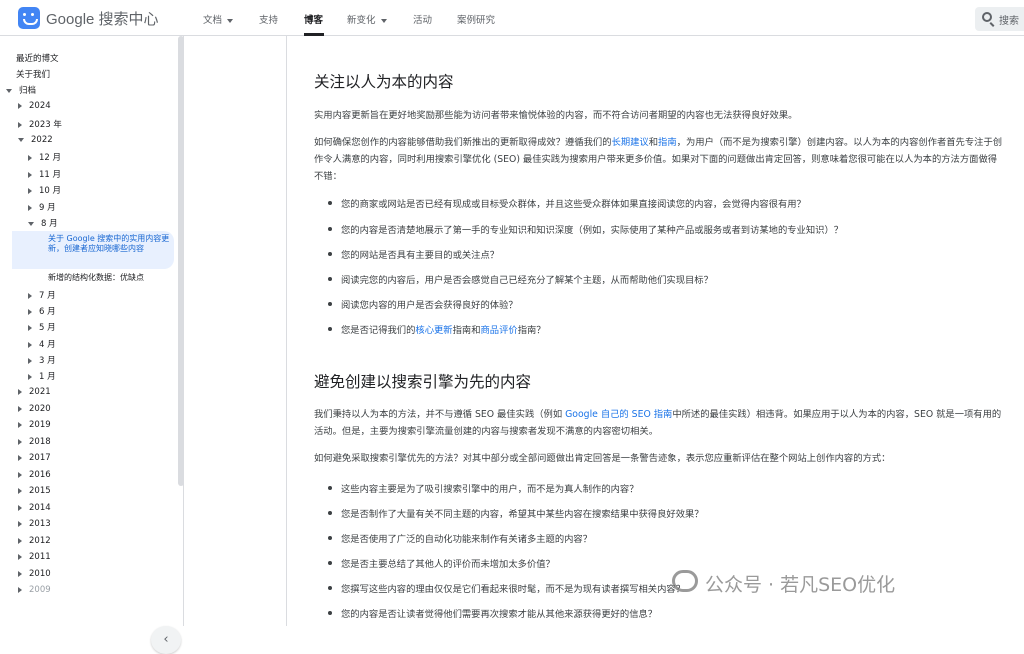 The height and width of the screenshot is (654, 1024). Describe the element at coordinates (47, 345) in the screenshot. I see `sidebar-item-label: 4 月` at that location.